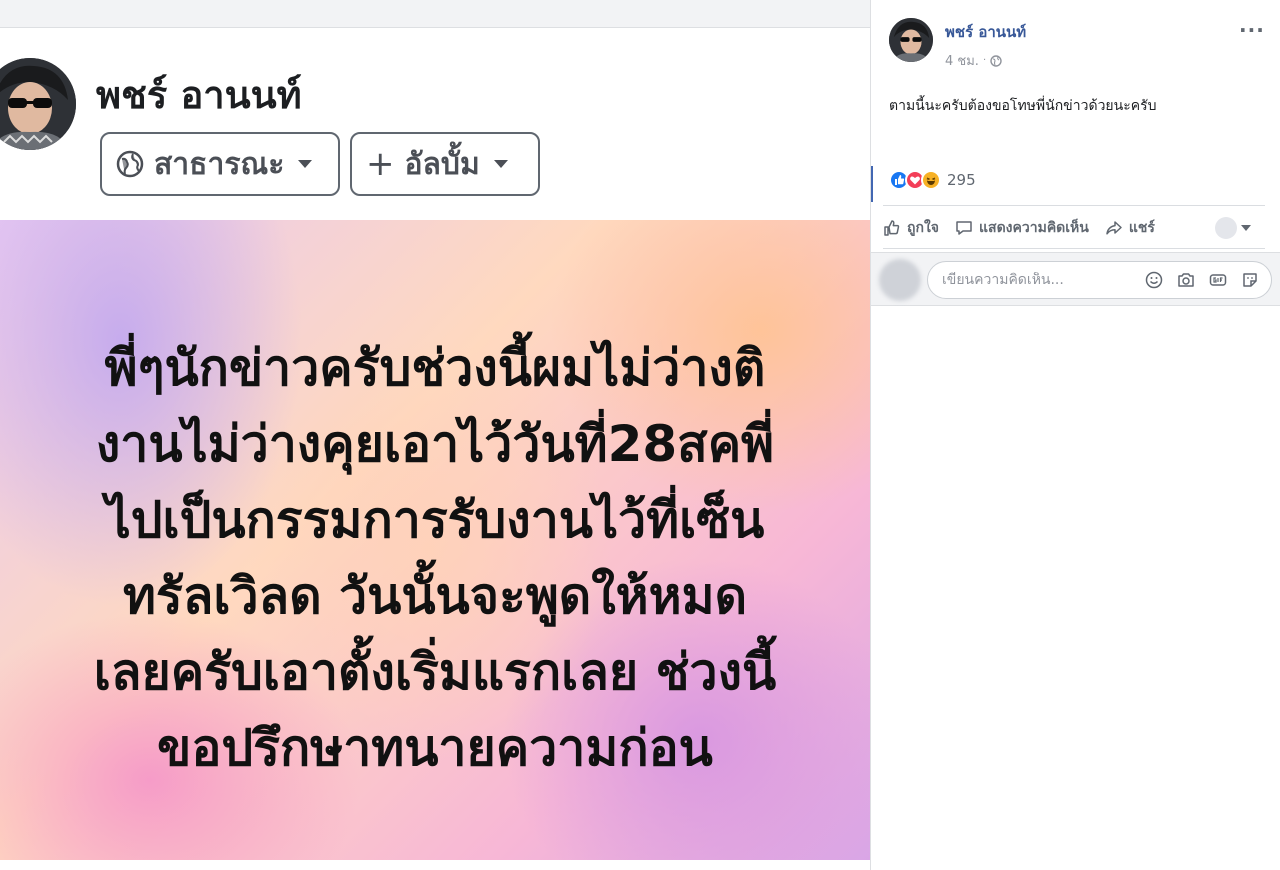 This screenshot has width=1280, height=870. Describe the element at coordinates (923, 228) in the screenshot. I see `like-label: ถูกใจ` at that location.